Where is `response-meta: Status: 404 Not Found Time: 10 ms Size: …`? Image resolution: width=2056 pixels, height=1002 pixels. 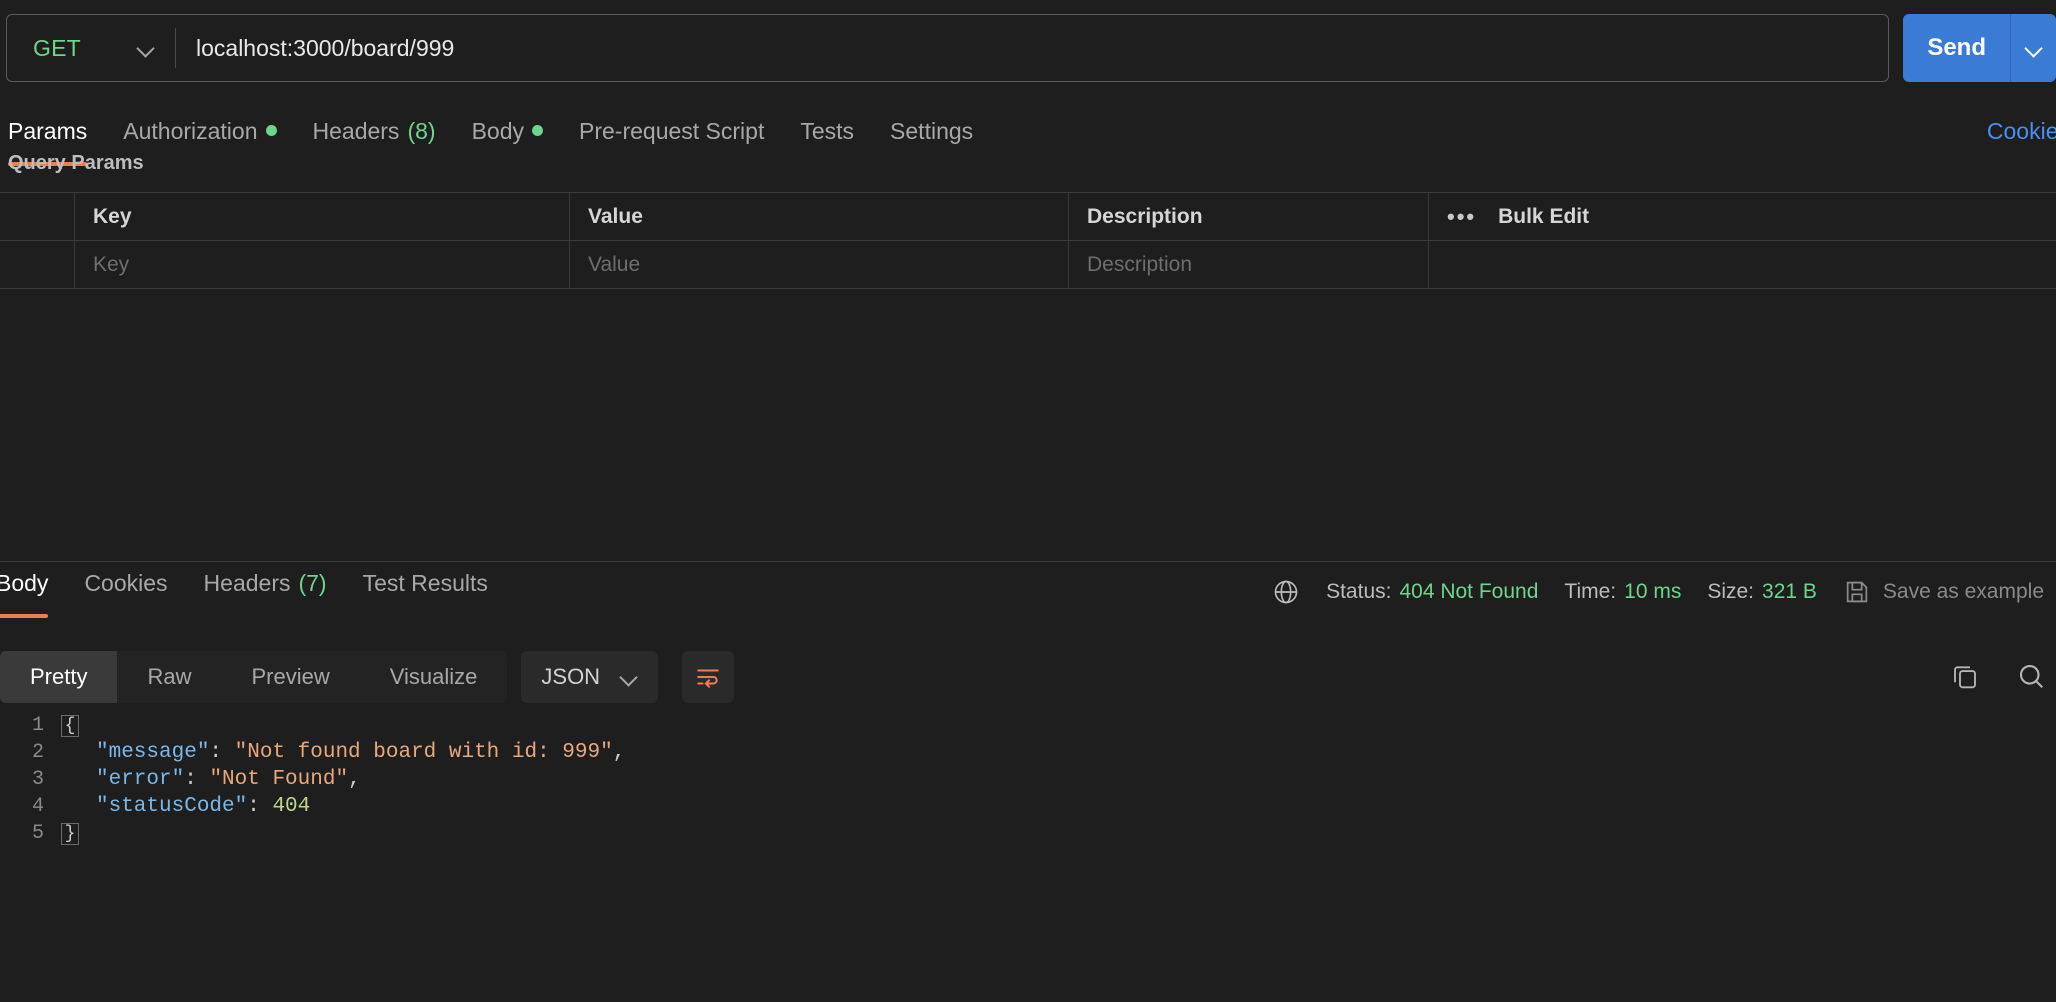 response-meta: Status: 404 Not Found Time: 10 ms Size: … is located at coordinates (1658, 592).